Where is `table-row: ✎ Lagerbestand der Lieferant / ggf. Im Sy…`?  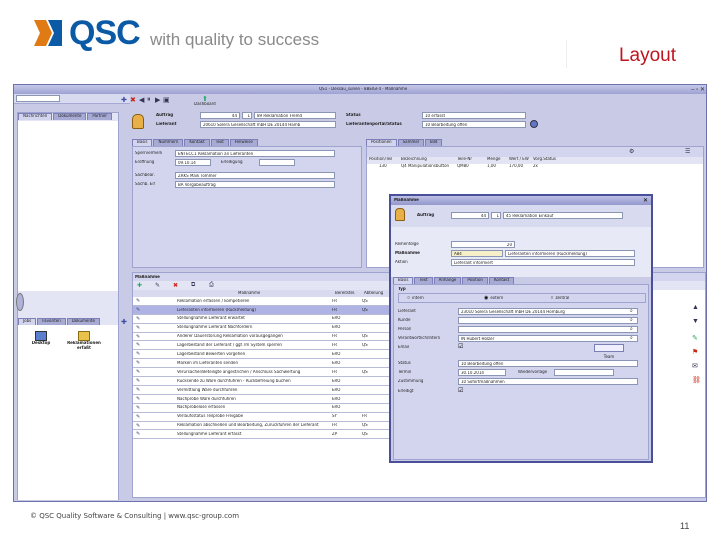
table-row: ✎ Lagerbestand der Lieferant / ggf. Im Sy… is located at coordinates (263, 346).